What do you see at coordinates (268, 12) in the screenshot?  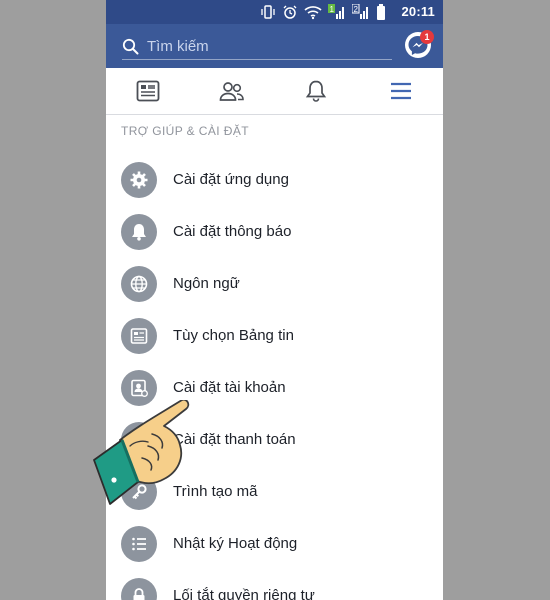 I see `vibrate-icon` at bounding box center [268, 12].